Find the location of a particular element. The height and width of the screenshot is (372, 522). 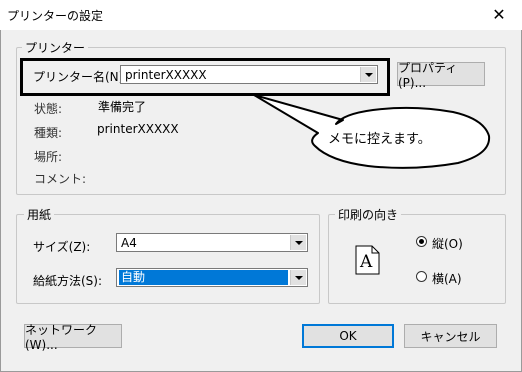

paper-group is located at coordinates (168, 259).